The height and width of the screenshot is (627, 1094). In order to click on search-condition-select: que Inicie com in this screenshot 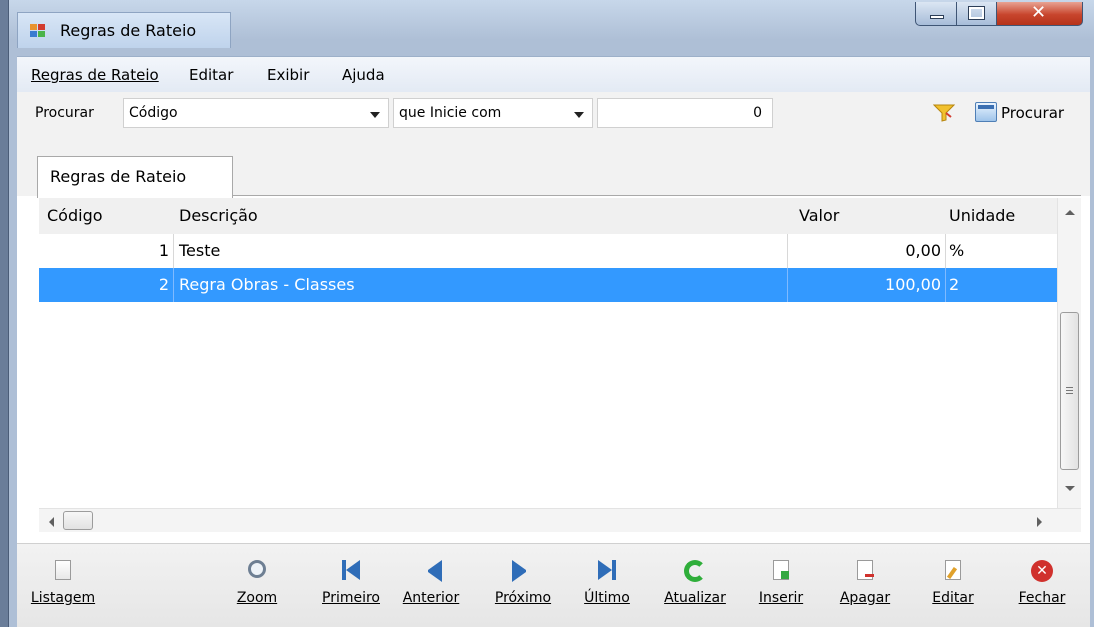, I will do `click(493, 113)`.